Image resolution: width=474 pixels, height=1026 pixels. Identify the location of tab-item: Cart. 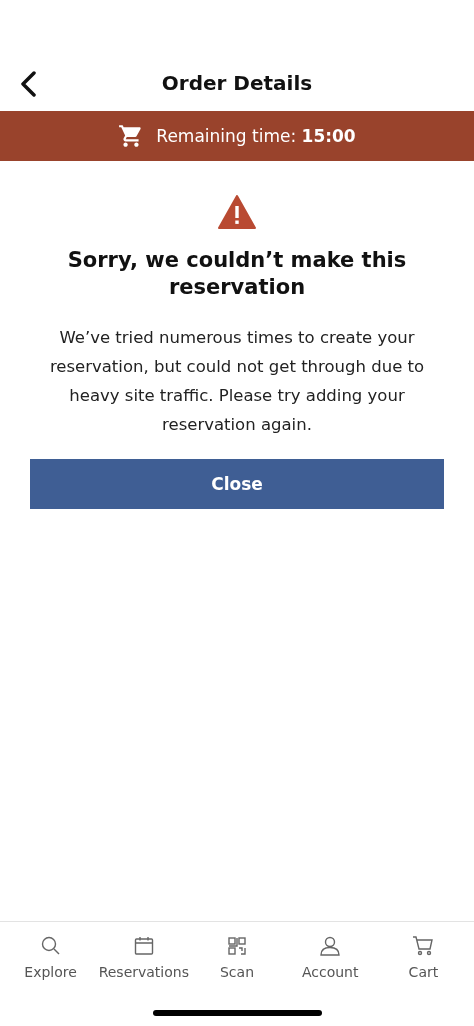
(423, 957).